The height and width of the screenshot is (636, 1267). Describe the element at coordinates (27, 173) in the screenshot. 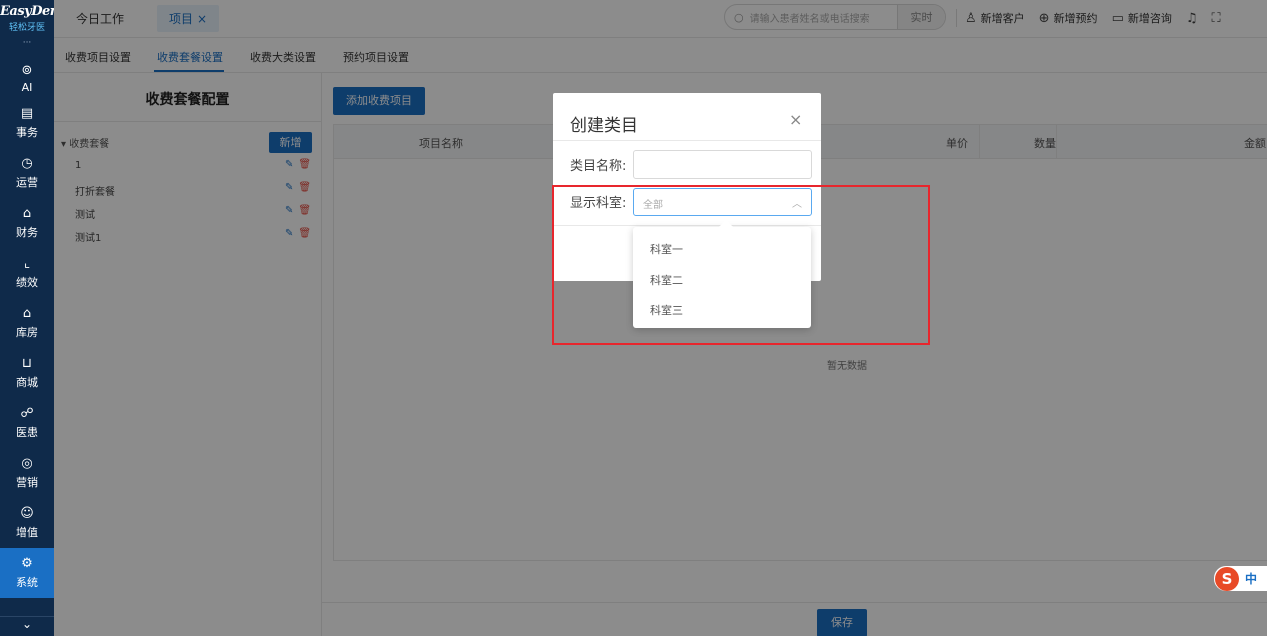

I see `sidebar-item-operations: ◷ 运营` at that location.